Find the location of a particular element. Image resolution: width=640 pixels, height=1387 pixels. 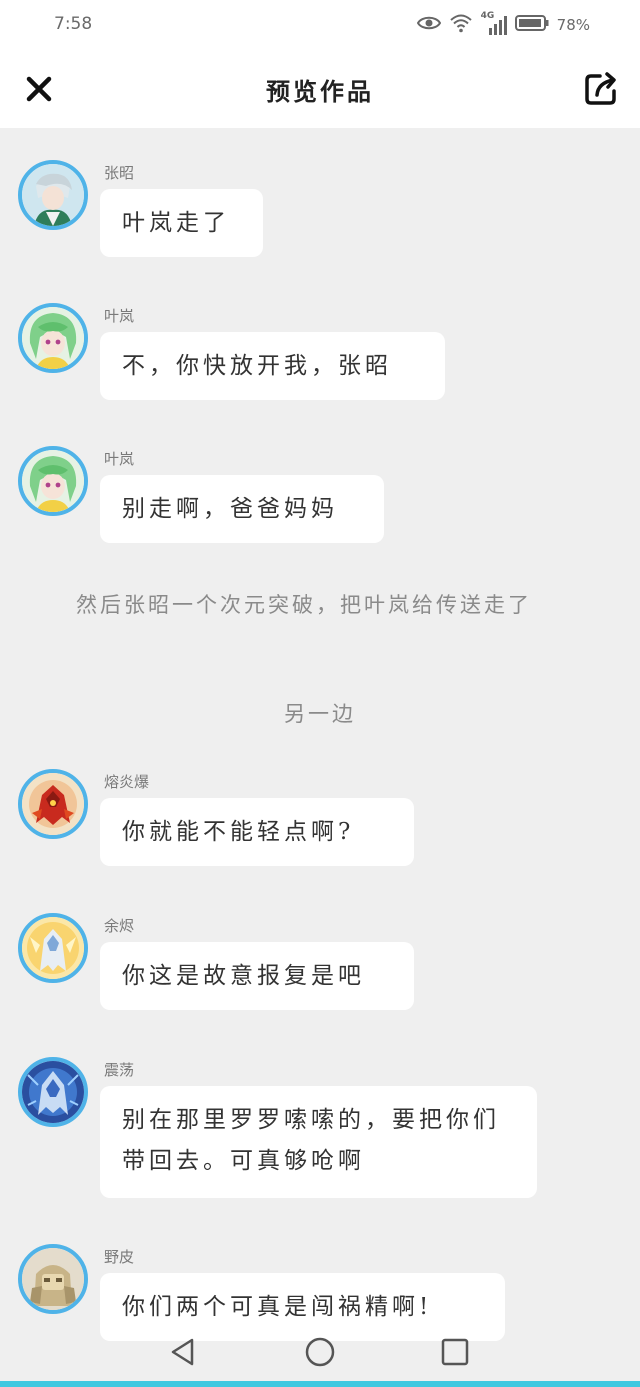

back-button is located at coordinates (183, 1352).